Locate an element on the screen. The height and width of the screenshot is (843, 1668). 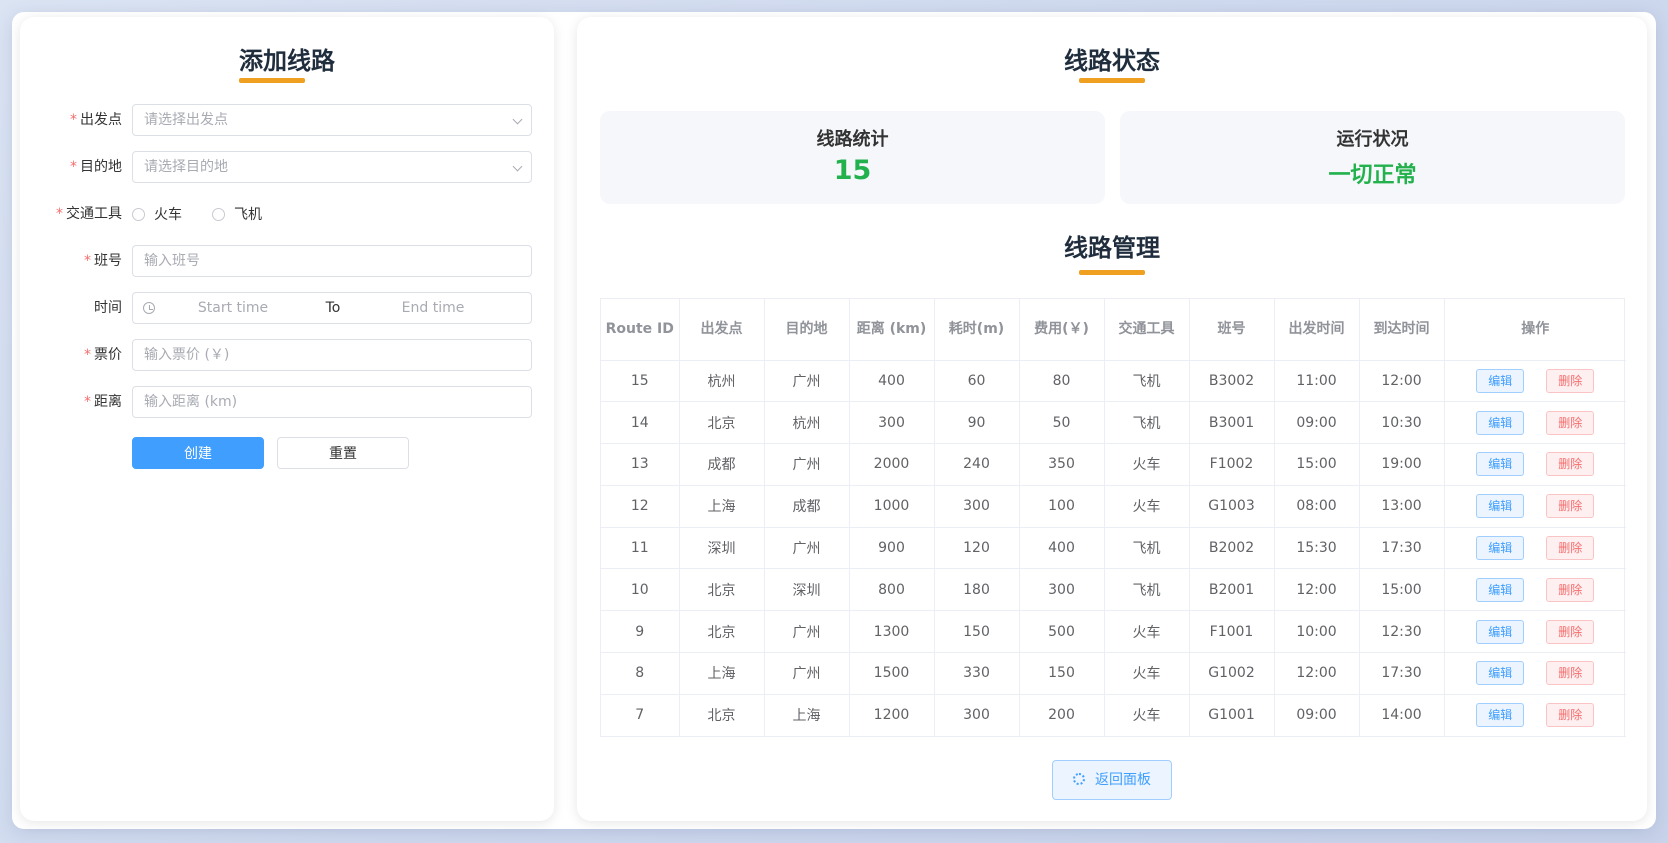
end-time: End time is located at coordinates (433, 308).